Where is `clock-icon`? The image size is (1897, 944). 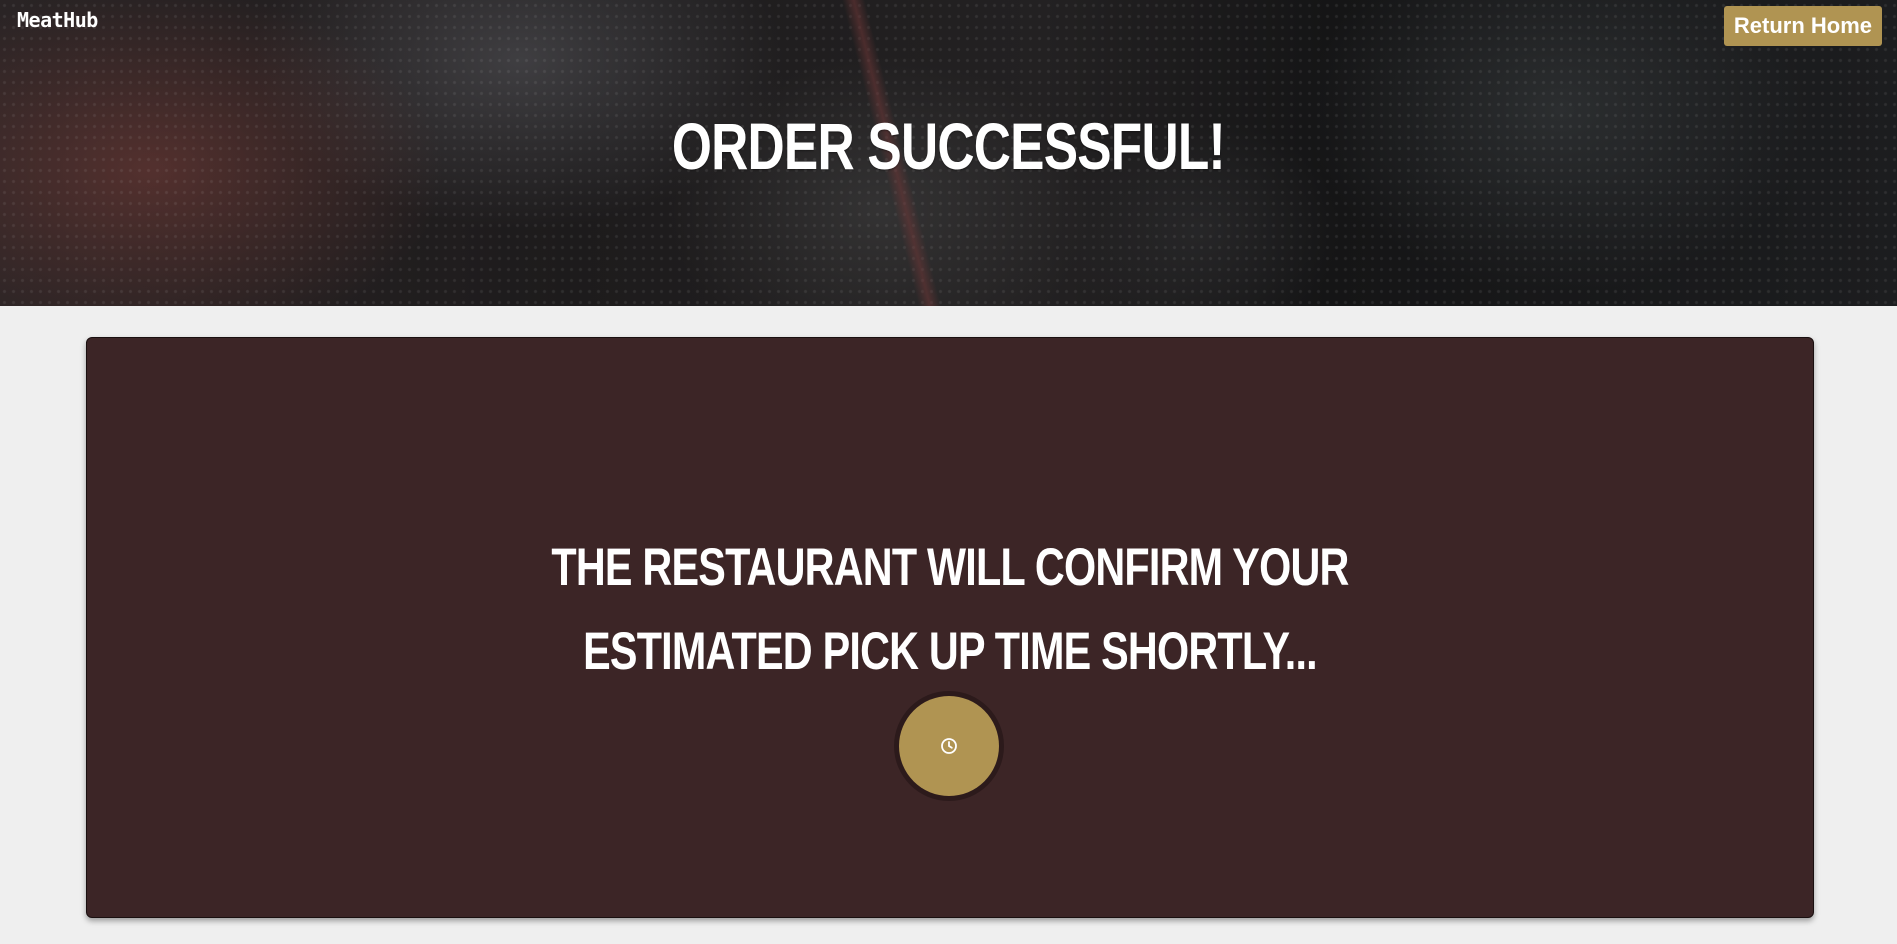
clock-icon is located at coordinates (949, 746).